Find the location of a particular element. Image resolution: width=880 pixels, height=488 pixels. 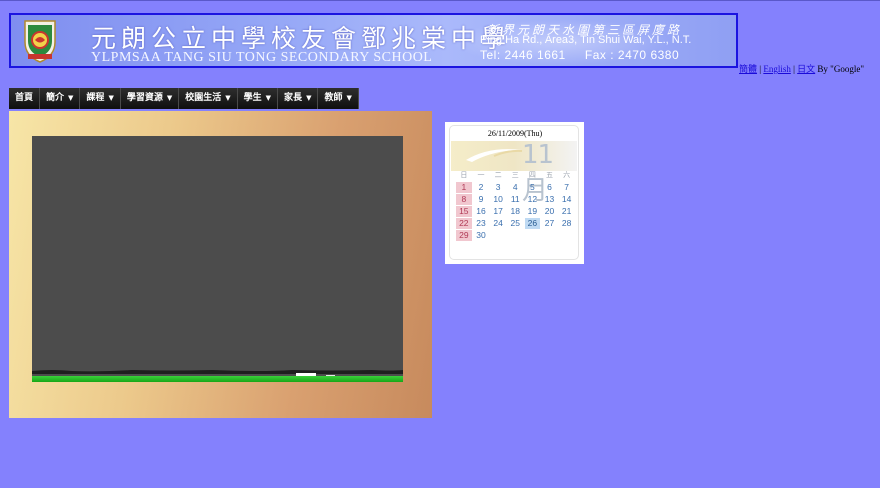

calendar-day: 3 is located at coordinates (498, 187).